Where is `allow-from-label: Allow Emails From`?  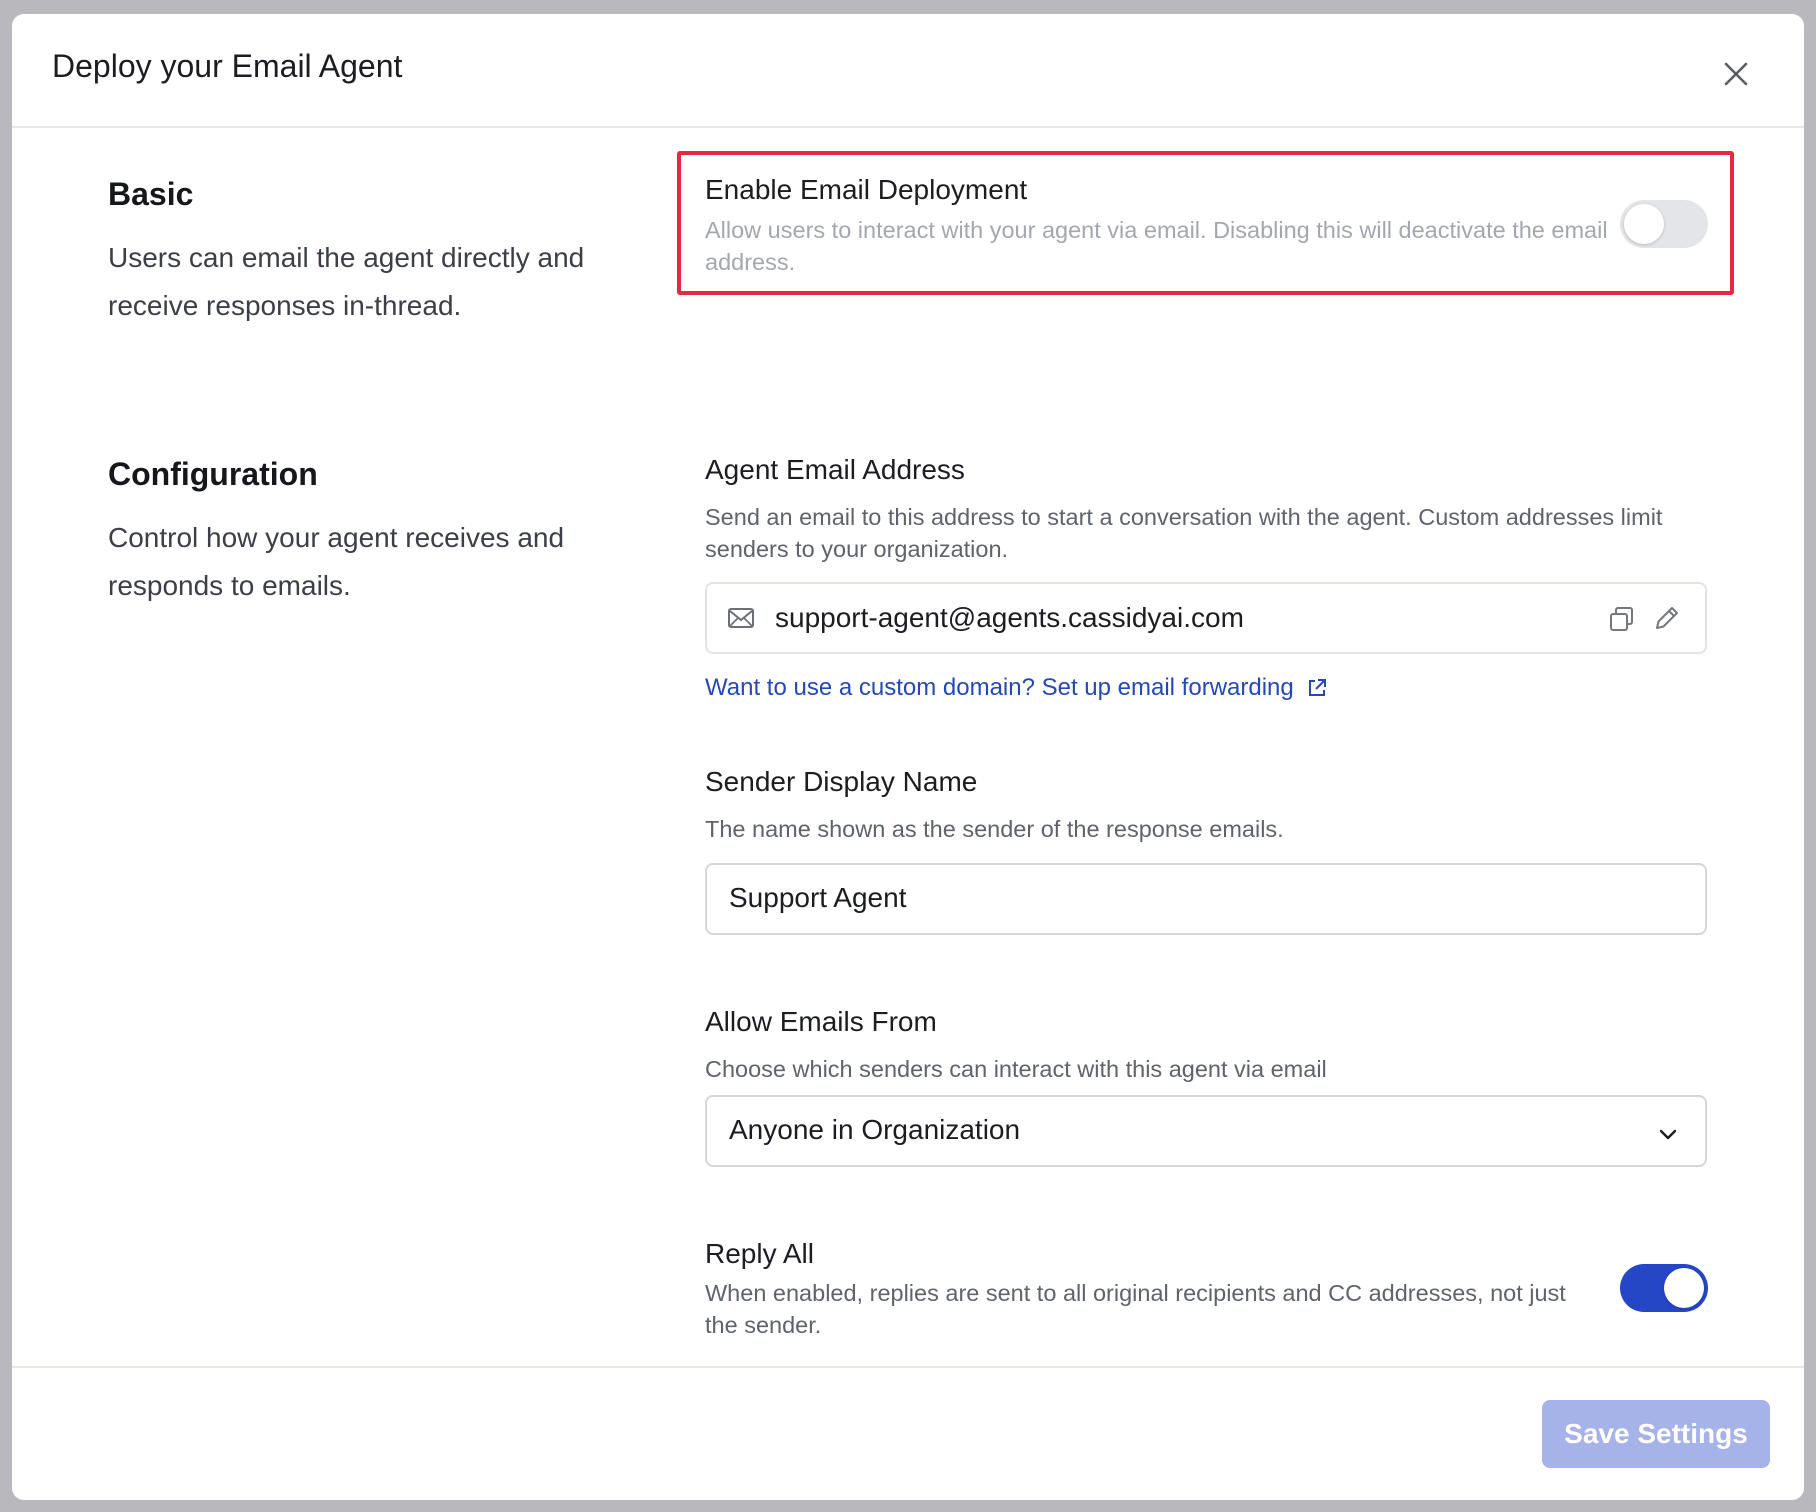
allow-from-label: Allow Emails From is located at coordinates (821, 1021).